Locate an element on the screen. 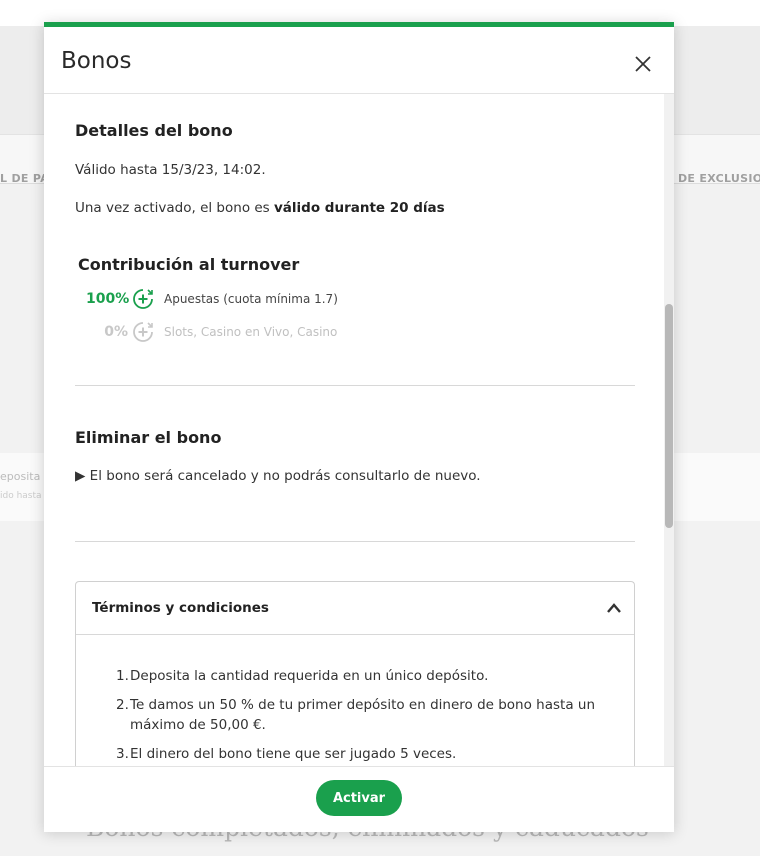  modal-footer: Activar is located at coordinates (359, 799).